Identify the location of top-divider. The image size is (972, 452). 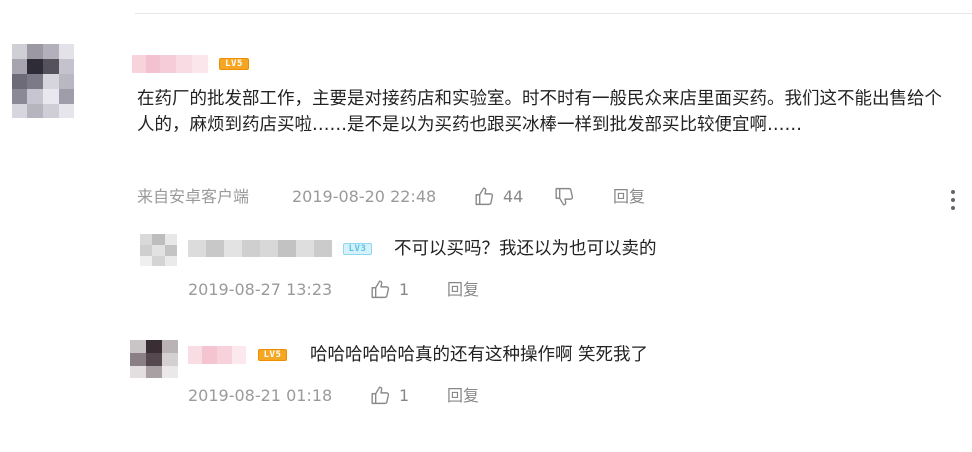
(553, 13).